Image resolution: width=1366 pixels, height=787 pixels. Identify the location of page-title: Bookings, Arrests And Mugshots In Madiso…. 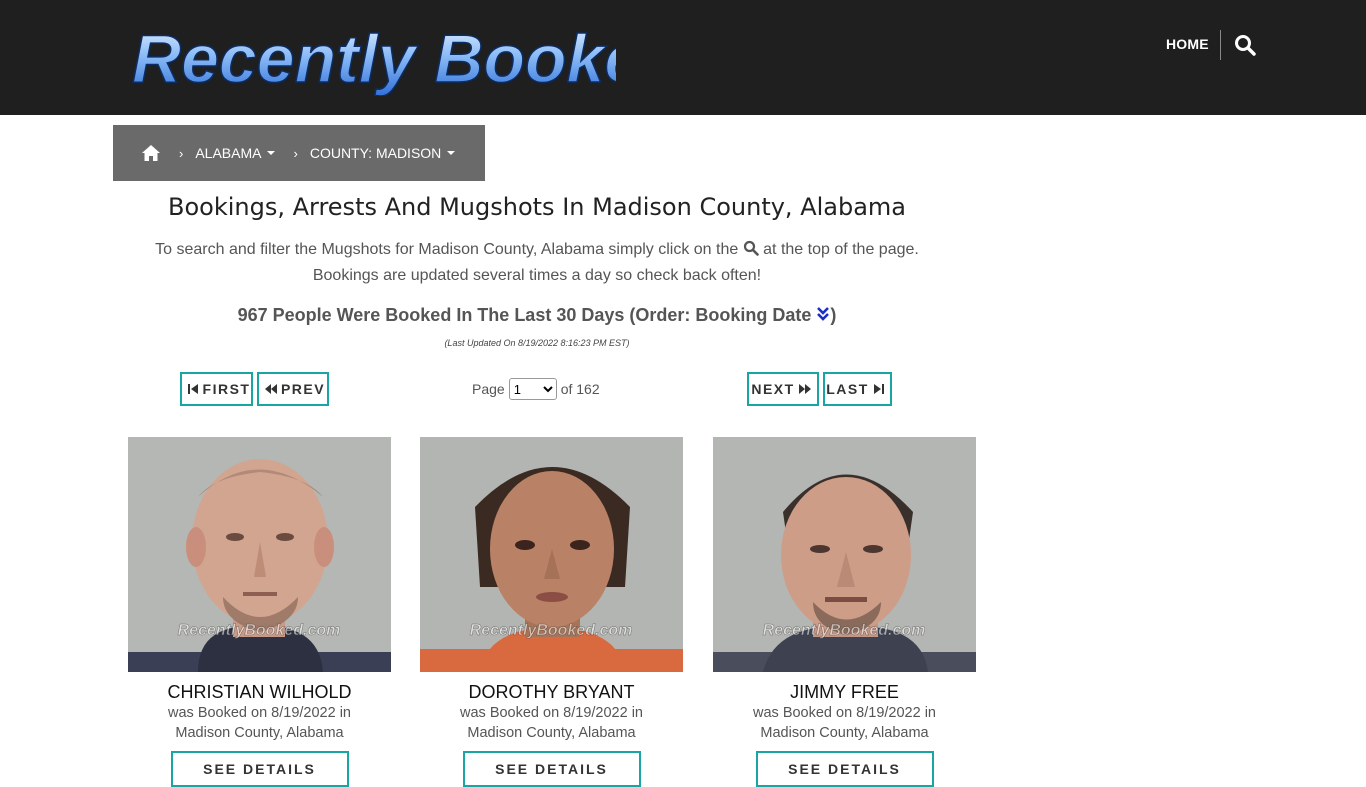
(537, 207).